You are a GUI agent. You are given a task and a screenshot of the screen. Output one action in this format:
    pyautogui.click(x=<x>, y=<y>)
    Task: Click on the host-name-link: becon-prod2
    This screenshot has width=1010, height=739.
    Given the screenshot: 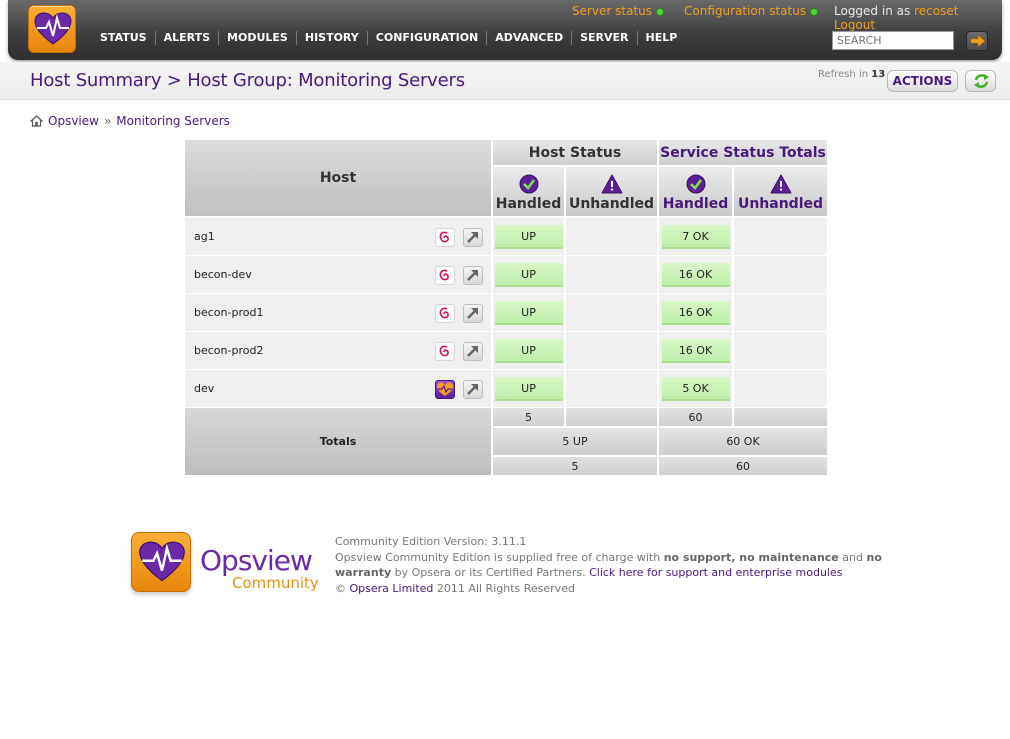 What is the action you would take?
    pyautogui.click(x=228, y=350)
    